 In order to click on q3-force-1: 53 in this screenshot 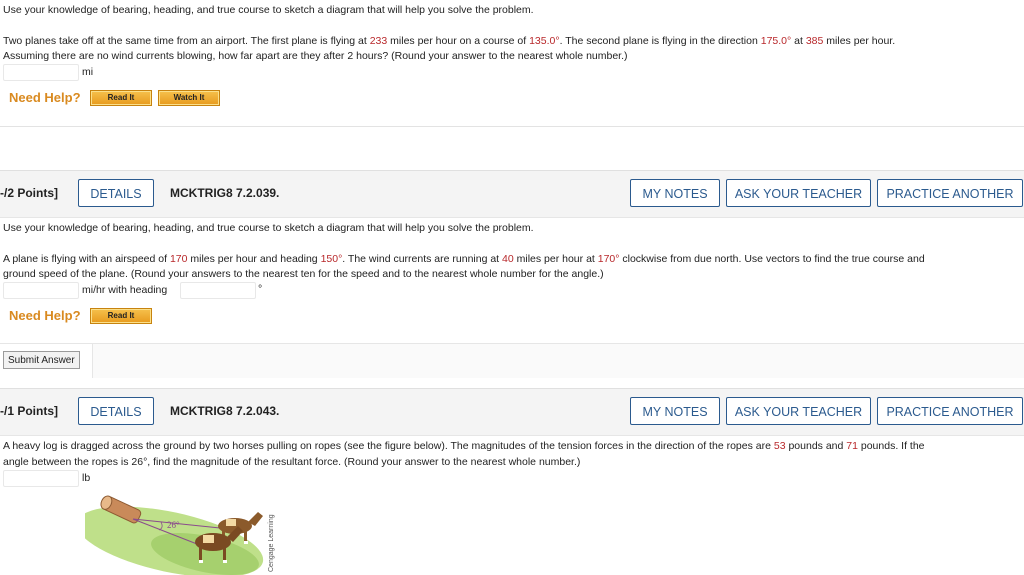, I will do `click(779, 446)`.